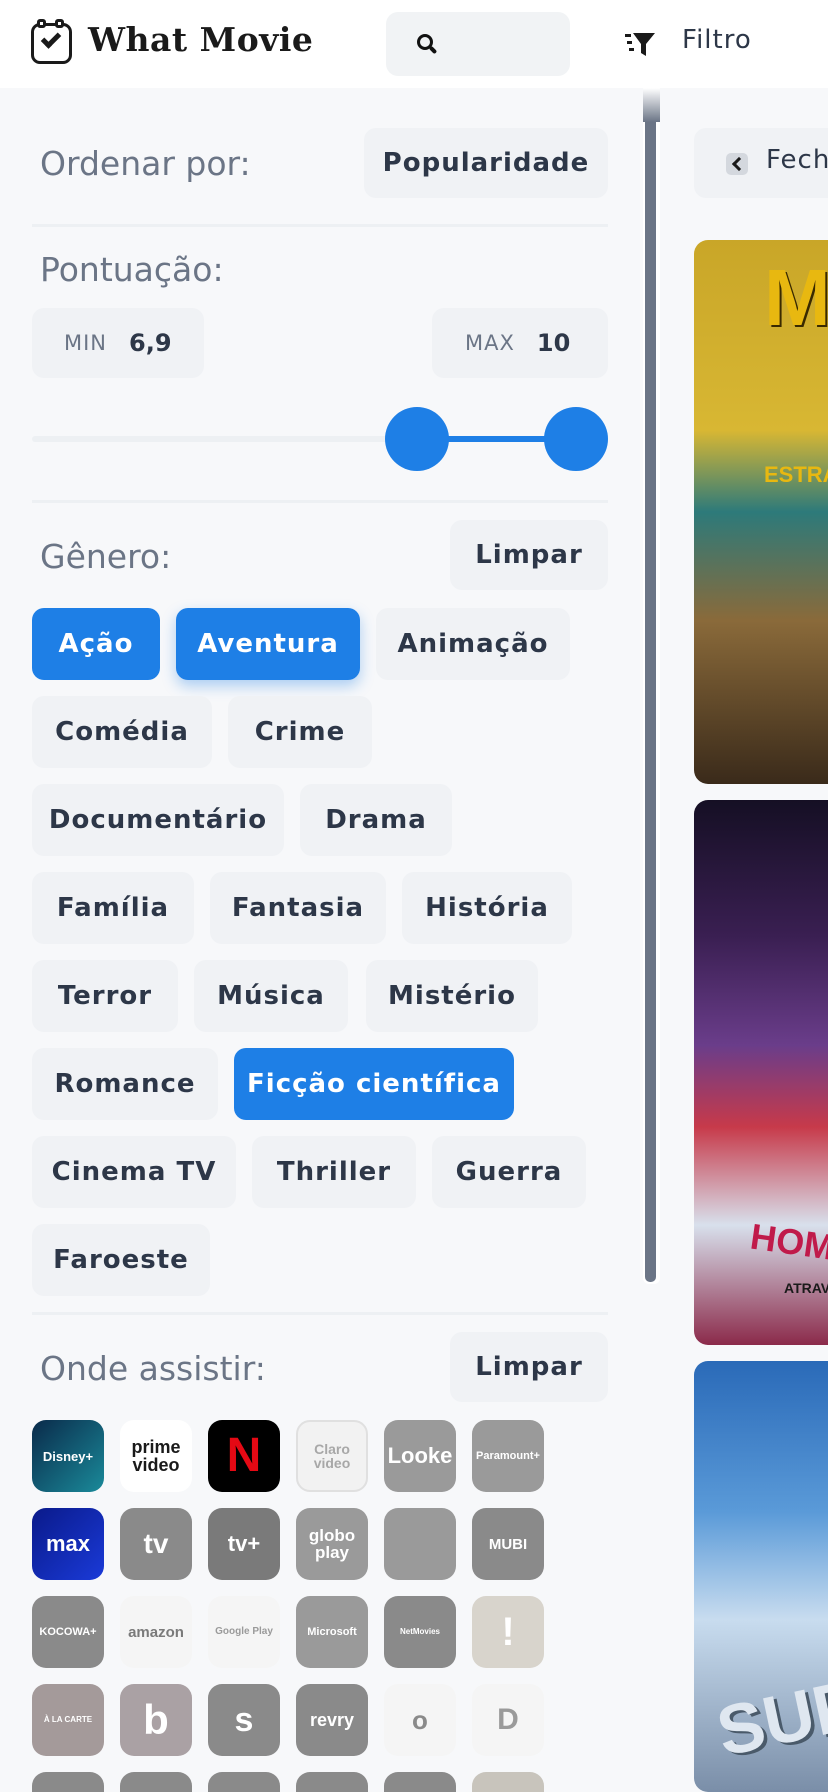 The height and width of the screenshot is (1792, 828). Describe the element at coordinates (508, 1720) in the screenshot. I see `provider-dekkoo: D` at that location.